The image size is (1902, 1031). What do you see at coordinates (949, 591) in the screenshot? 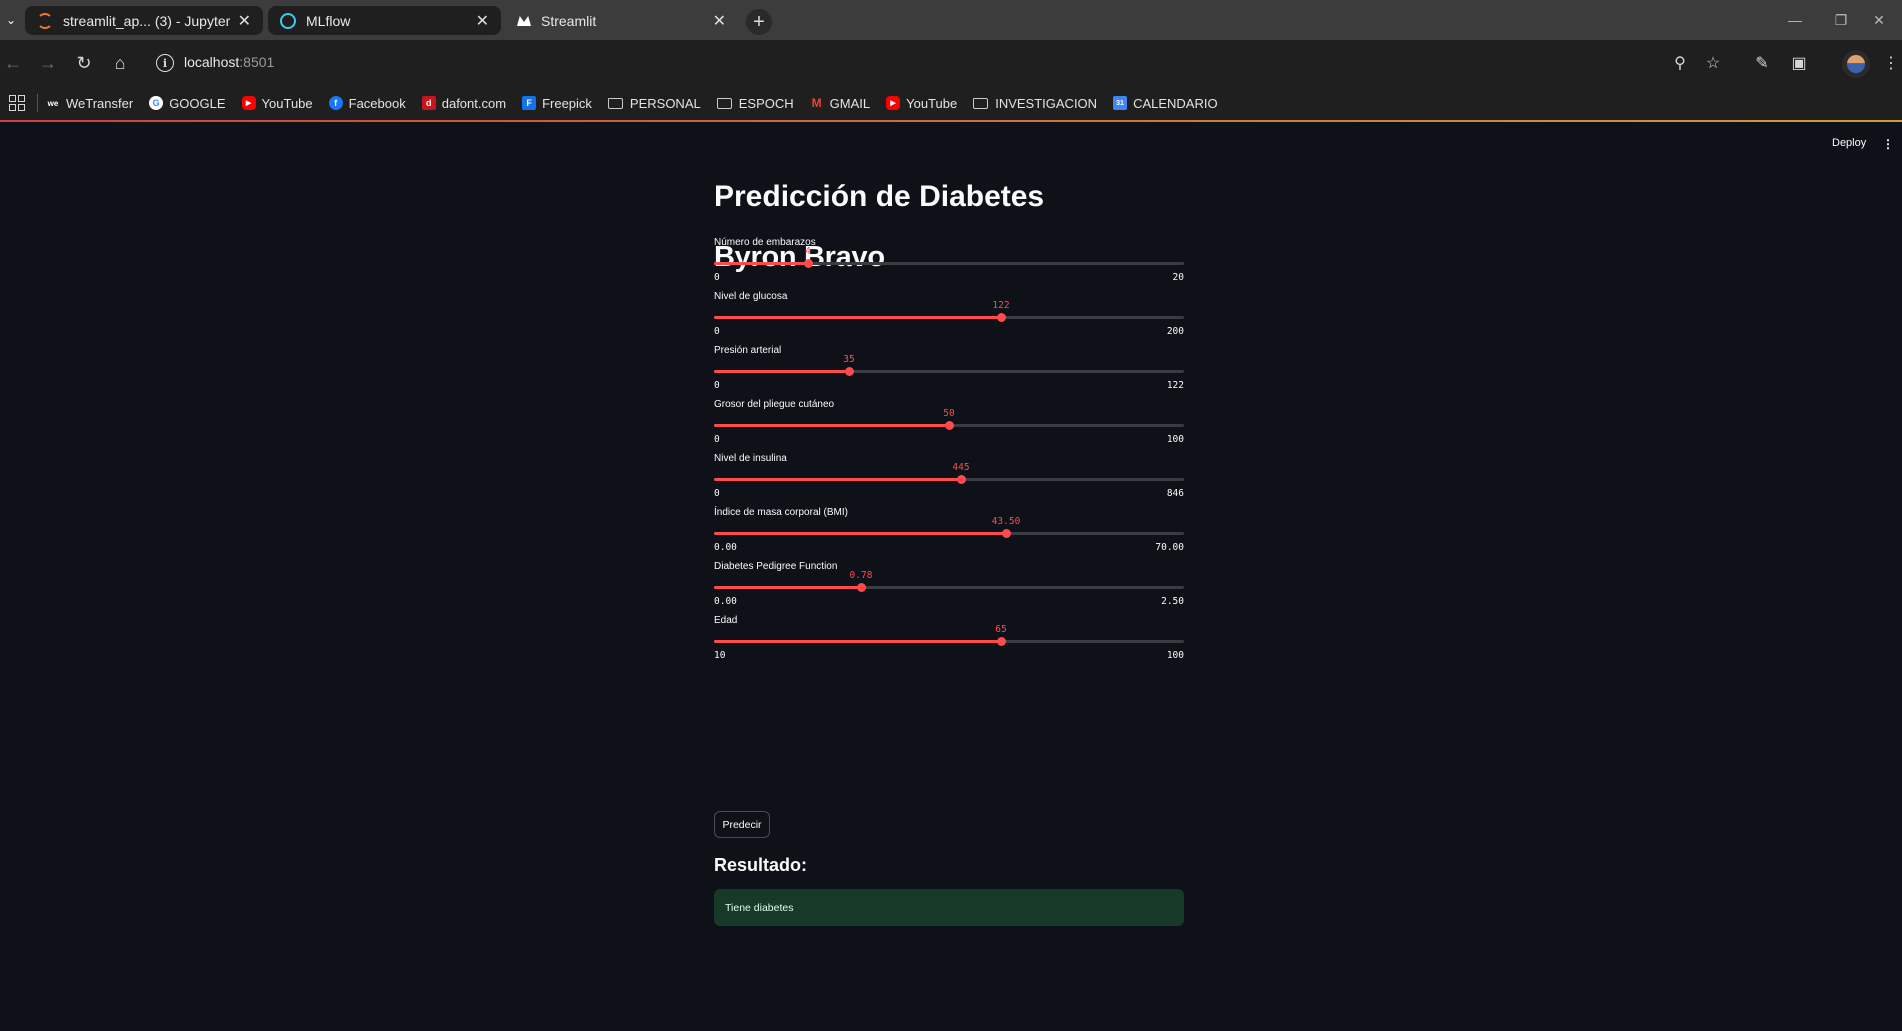
I see `slider-7: Diabetes Pedigree Function 0.78 0.00 2.50` at bounding box center [949, 591].